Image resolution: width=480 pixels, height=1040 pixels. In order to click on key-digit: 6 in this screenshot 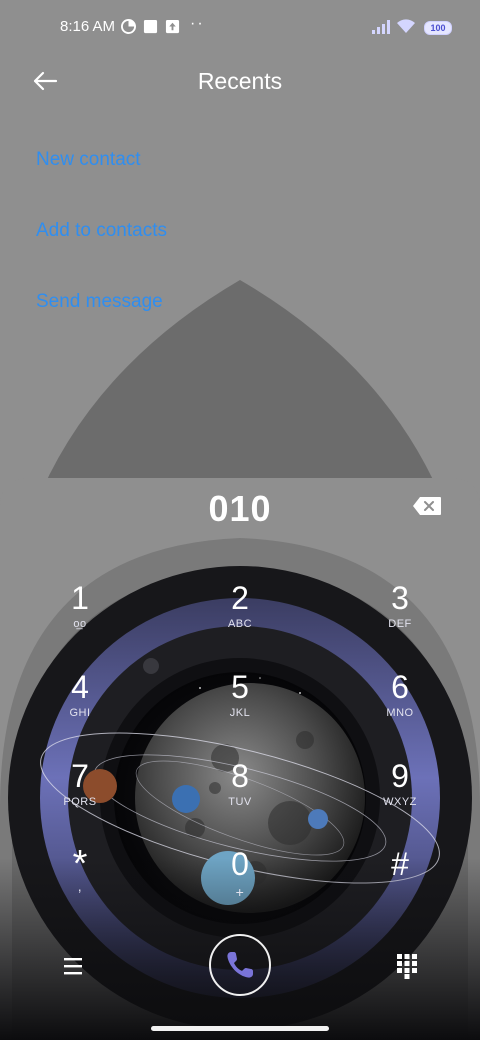, I will do `click(400, 687)`.